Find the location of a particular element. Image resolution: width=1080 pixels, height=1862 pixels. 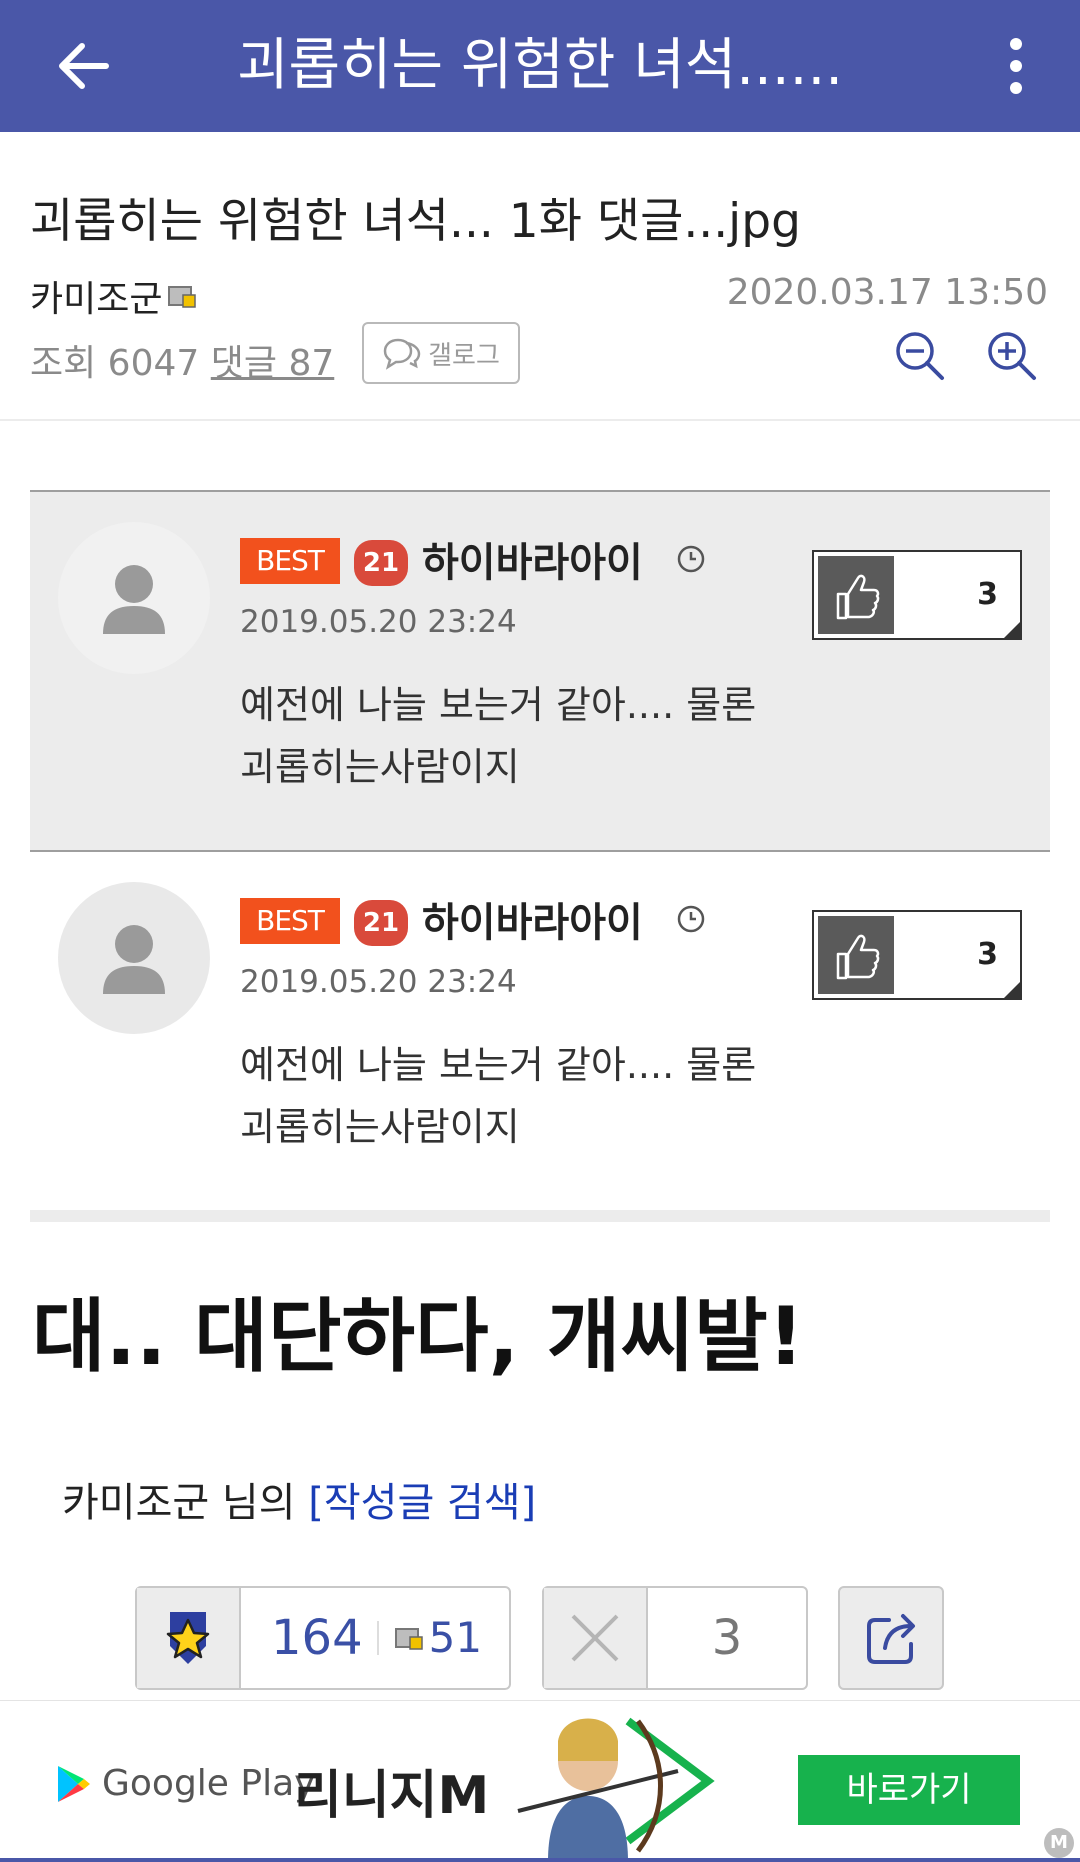

author-prefix: 카미조군 님의 is located at coordinates (185, 1503).